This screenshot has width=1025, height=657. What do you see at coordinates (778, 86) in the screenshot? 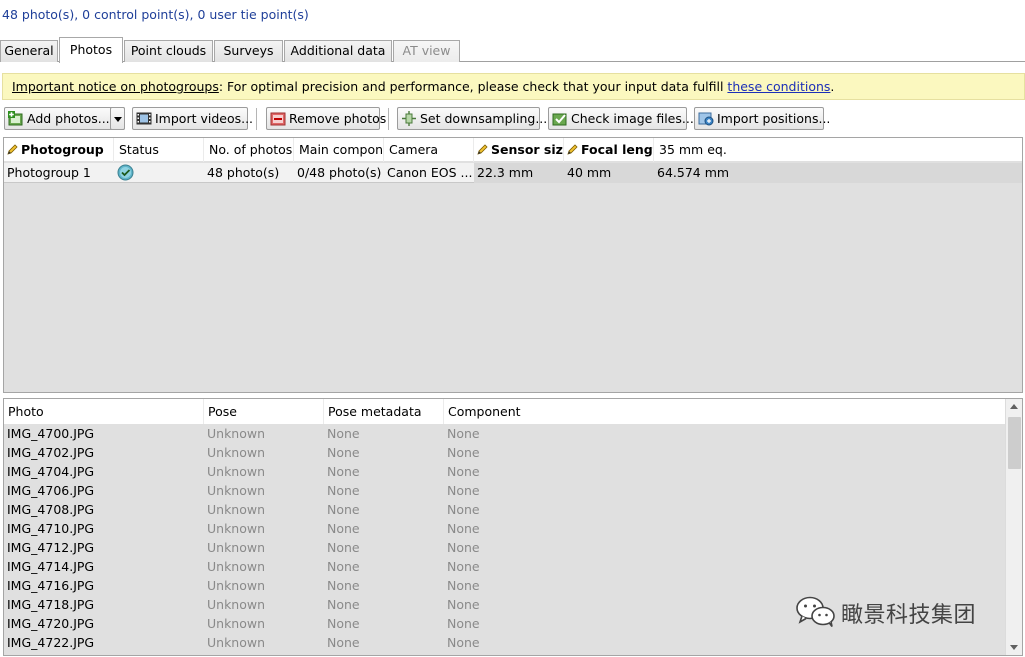
I see `these-conditions-link: these conditions` at bounding box center [778, 86].